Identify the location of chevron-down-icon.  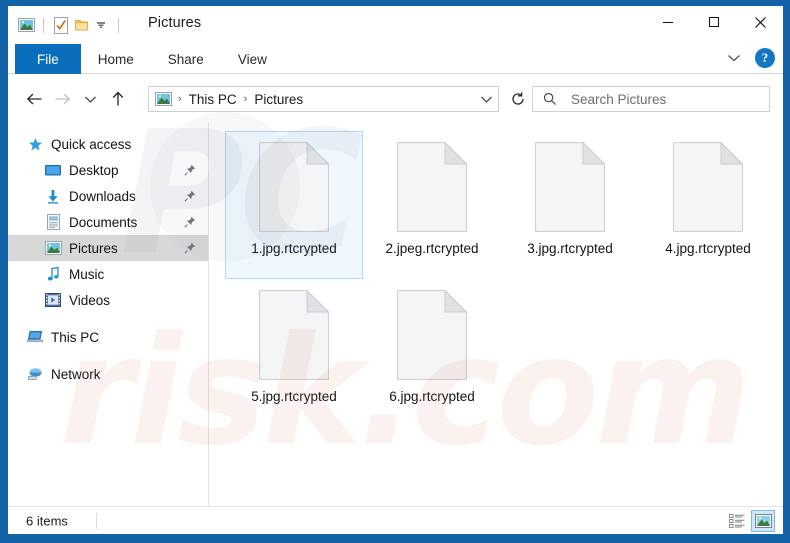
(734, 58).